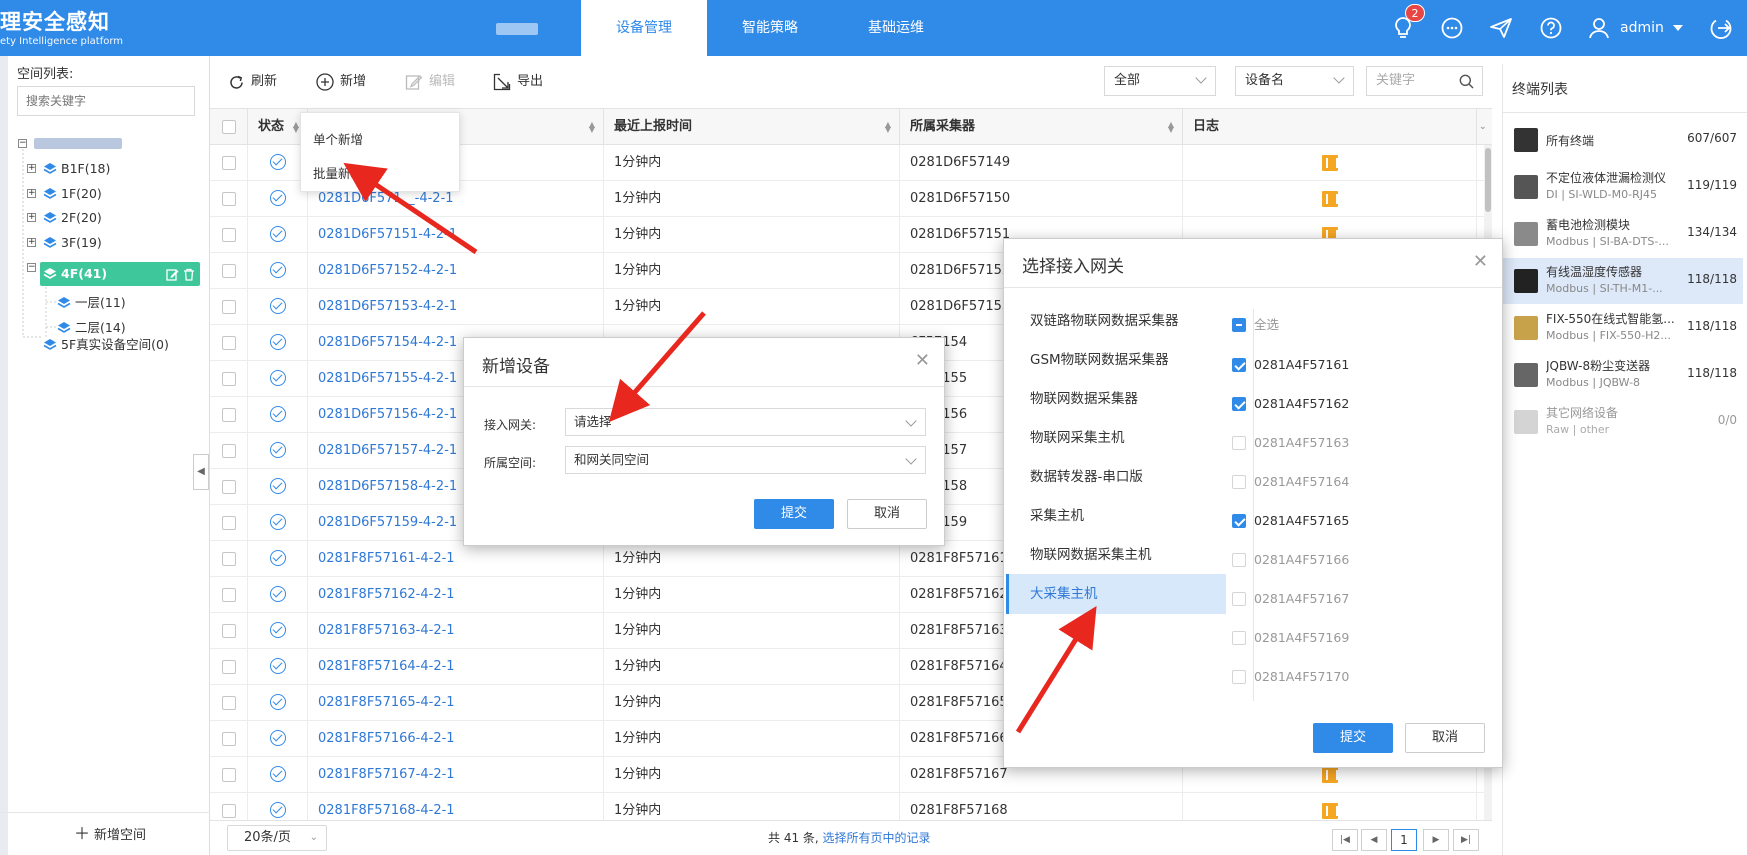 This screenshot has width=1747, height=855. What do you see at coordinates (81, 218) in the screenshot?
I see `tree-node-2f: 2F(20)` at bounding box center [81, 218].